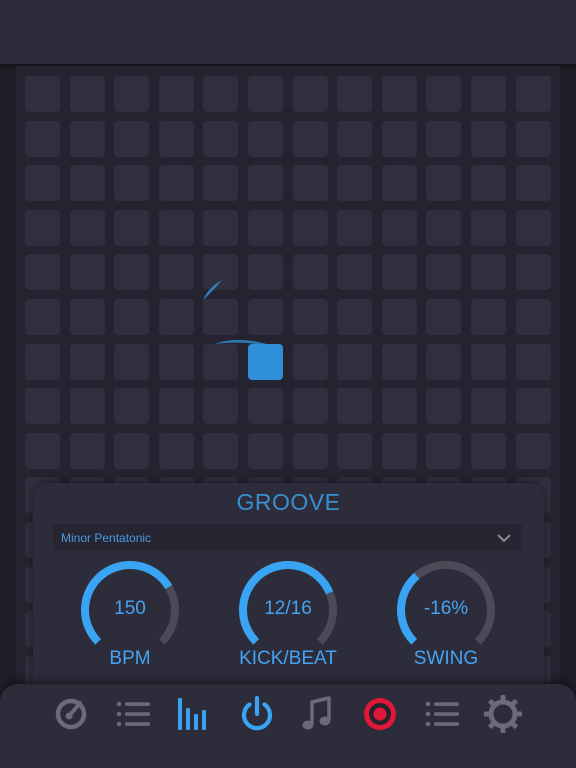  Describe the element at coordinates (442, 714) in the screenshot. I see `playlist-button` at that location.